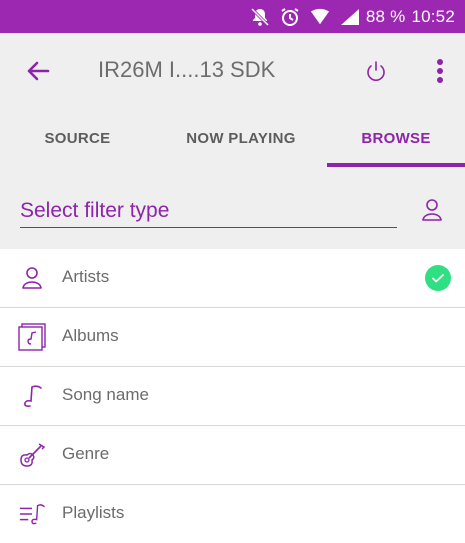  I want to click on list-item-song-name: Song name, so click(232, 396).